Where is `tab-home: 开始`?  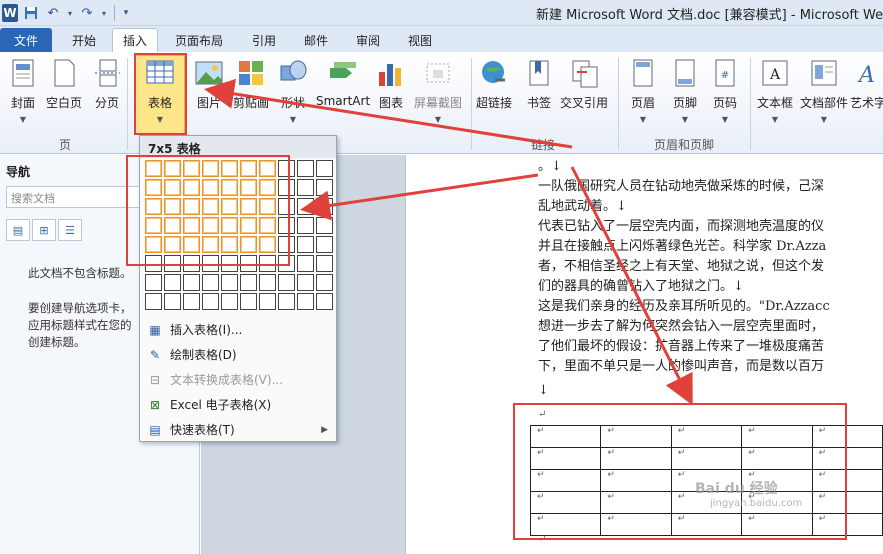
tab-home: 开始 is located at coordinates (84, 40).